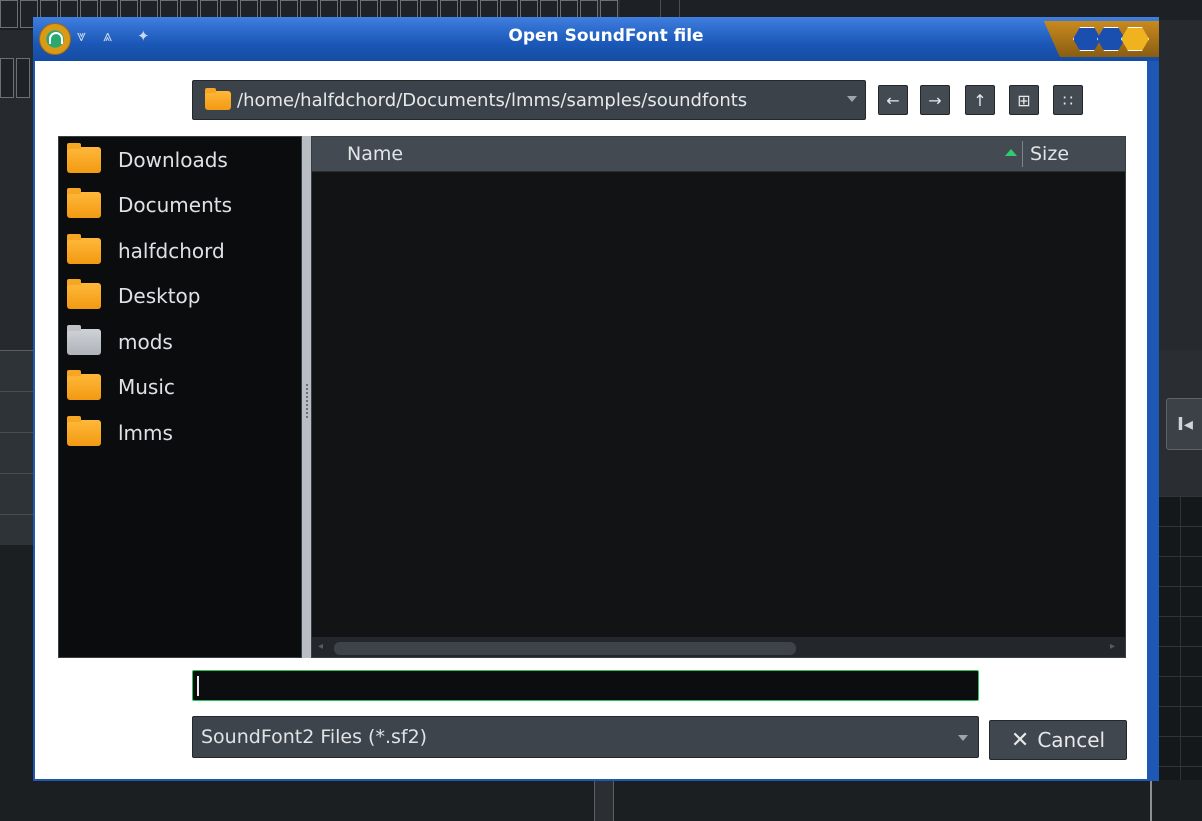 Image resolution: width=1202 pixels, height=821 pixels. Describe the element at coordinates (307, 401) in the screenshot. I see `splitter-grip-icon` at that location.